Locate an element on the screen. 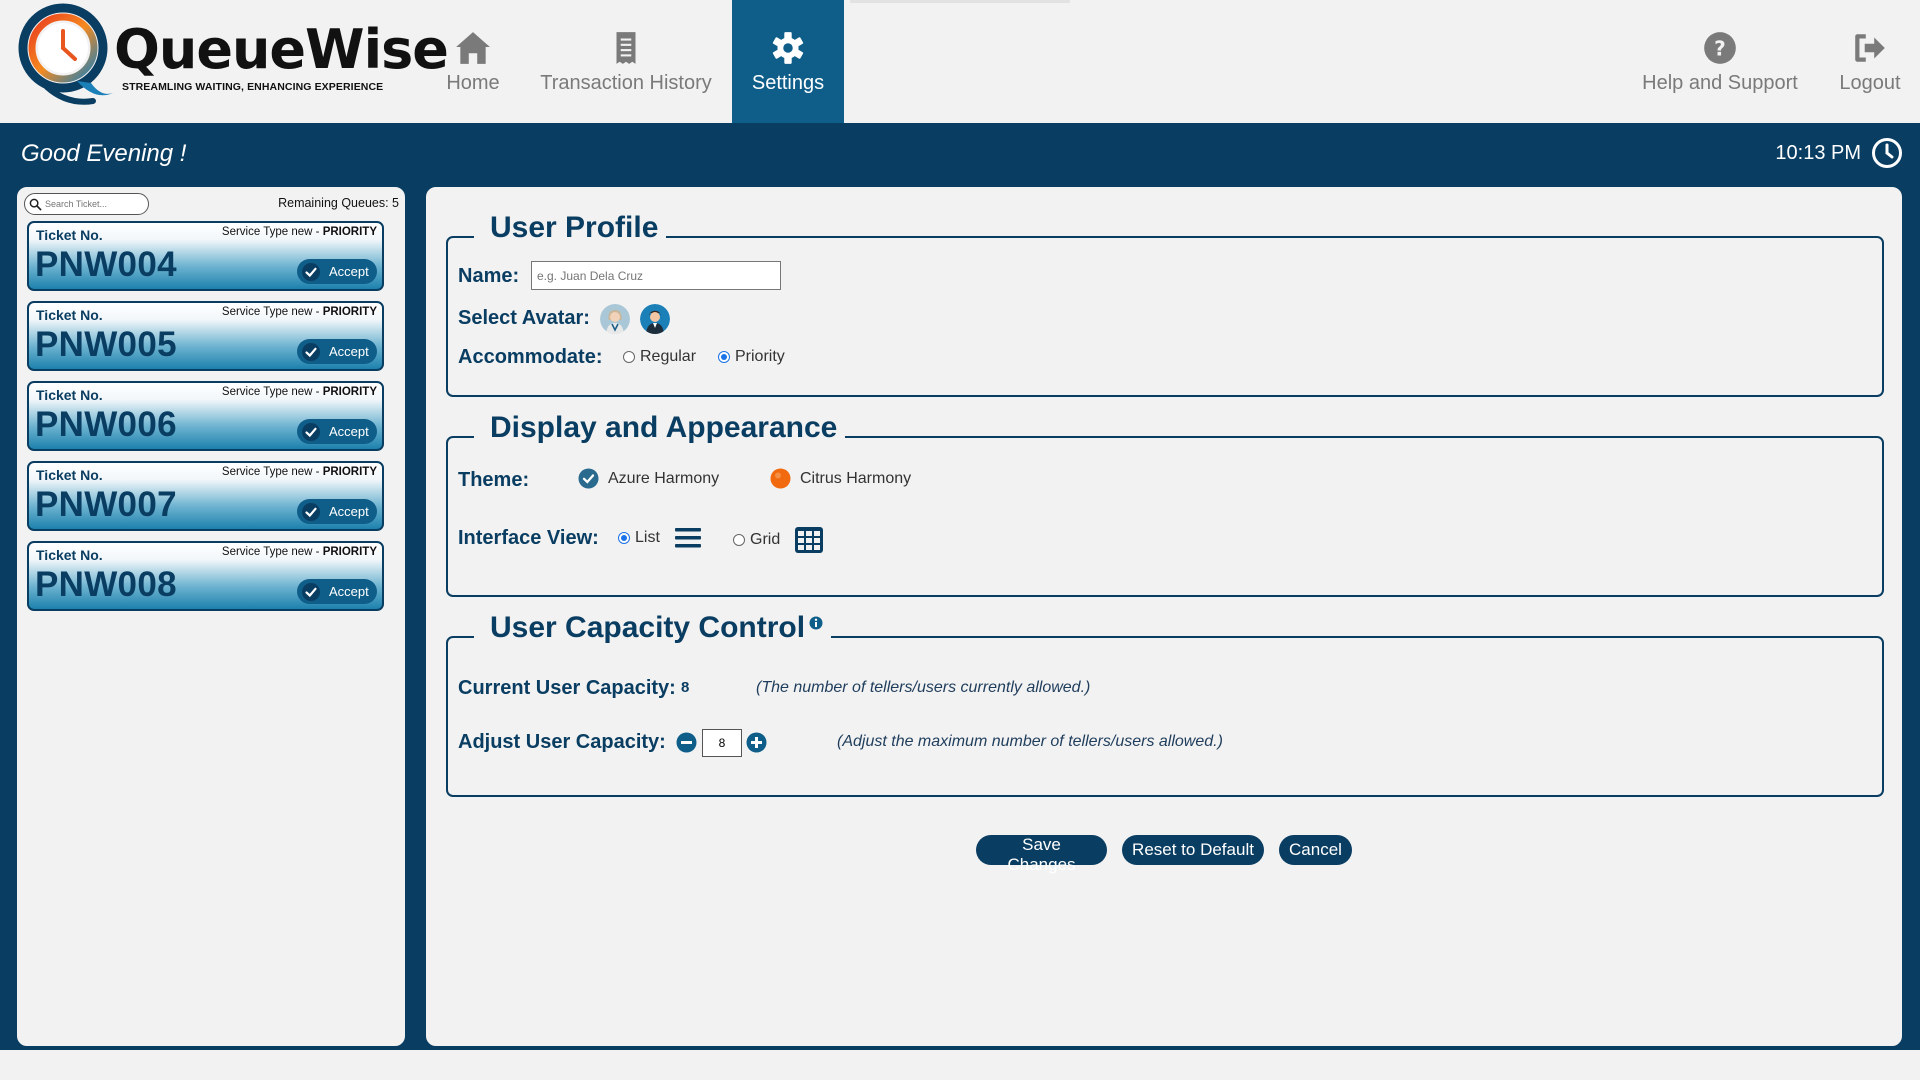 This screenshot has height=1080, width=1920. decrease-capacity-icon is located at coordinates (686, 742).